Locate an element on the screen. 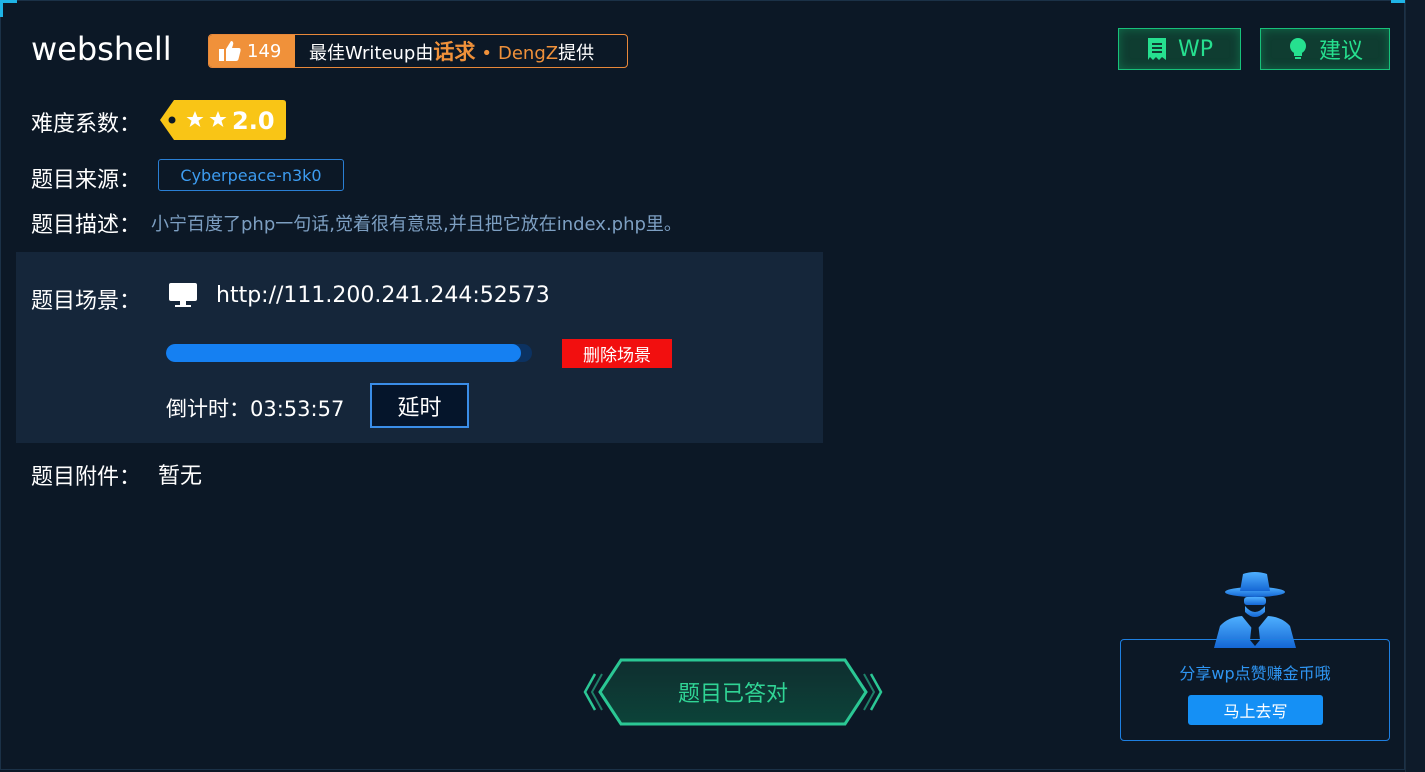 This screenshot has height=772, width=1425. description-text: 小宁百度了php一句话,觉着很有意思,并且把它放在index.php里。 is located at coordinates (416, 224).